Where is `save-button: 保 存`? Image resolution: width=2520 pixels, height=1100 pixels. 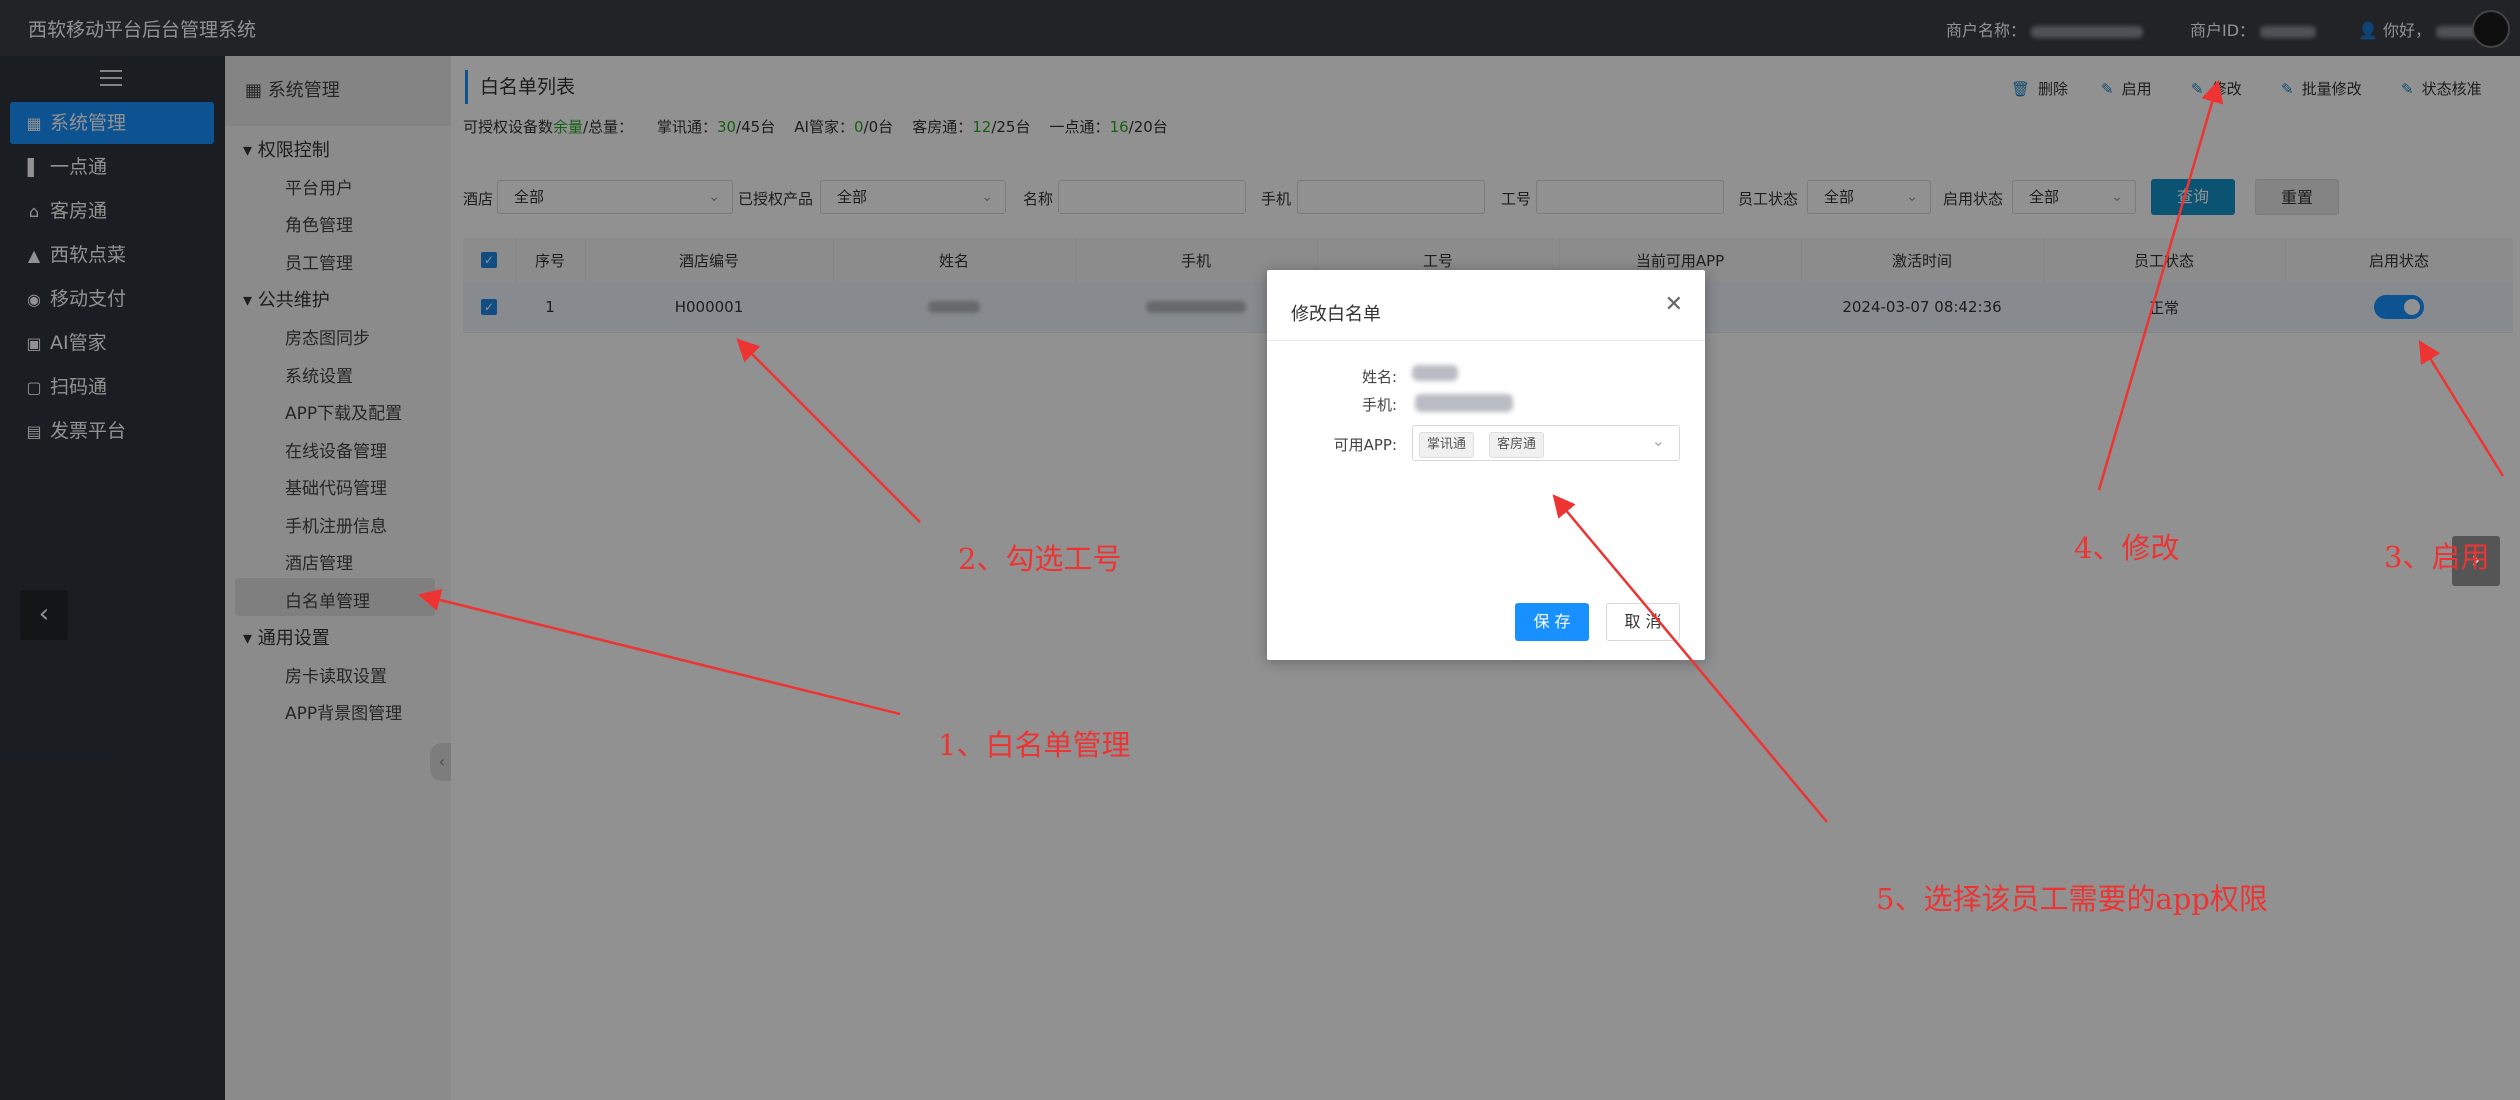 save-button: 保 存 is located at coordinates (1552, 622).